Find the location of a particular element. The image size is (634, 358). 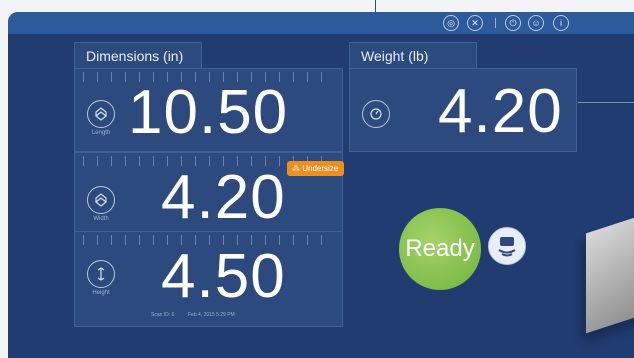

weight-value: 4.20 is located at coordinates (500, 111).